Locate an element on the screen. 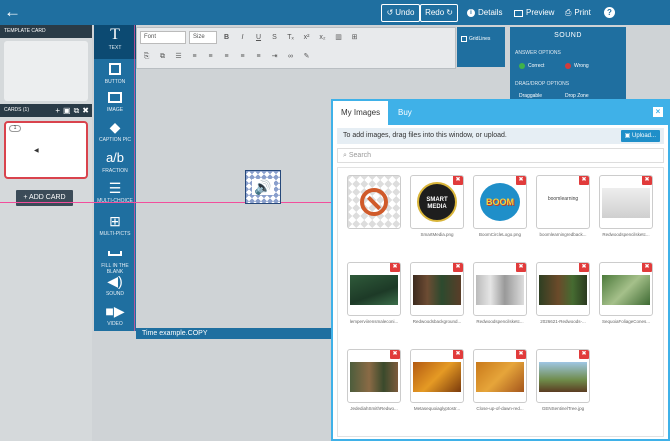 This screenshot has height=441, width=670. template-card-header: TEMPLATE CARD is located at coordinates (46, 31).